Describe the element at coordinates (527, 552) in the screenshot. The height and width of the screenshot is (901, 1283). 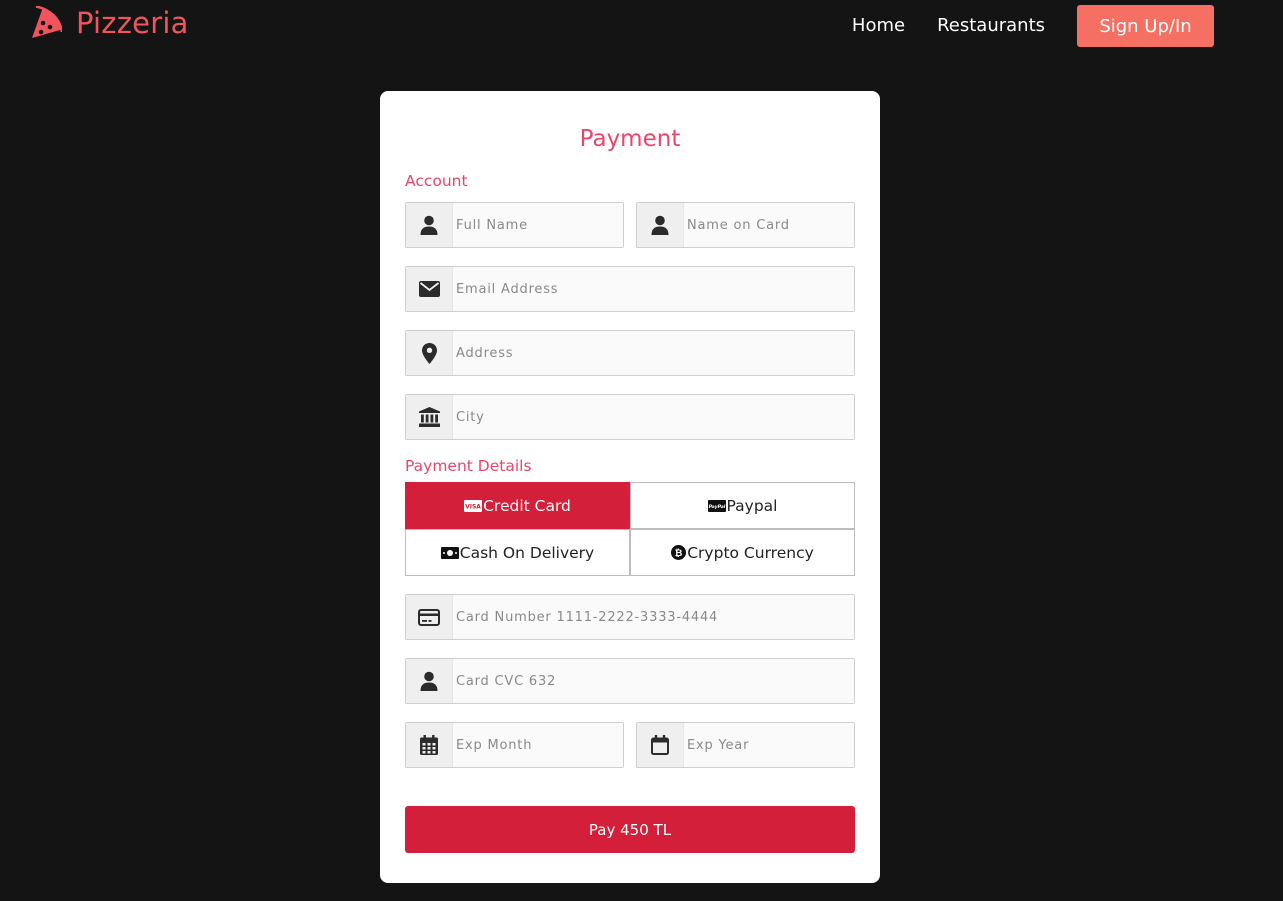
I see `payment-tab-label: Cash On Delivery` at that location.